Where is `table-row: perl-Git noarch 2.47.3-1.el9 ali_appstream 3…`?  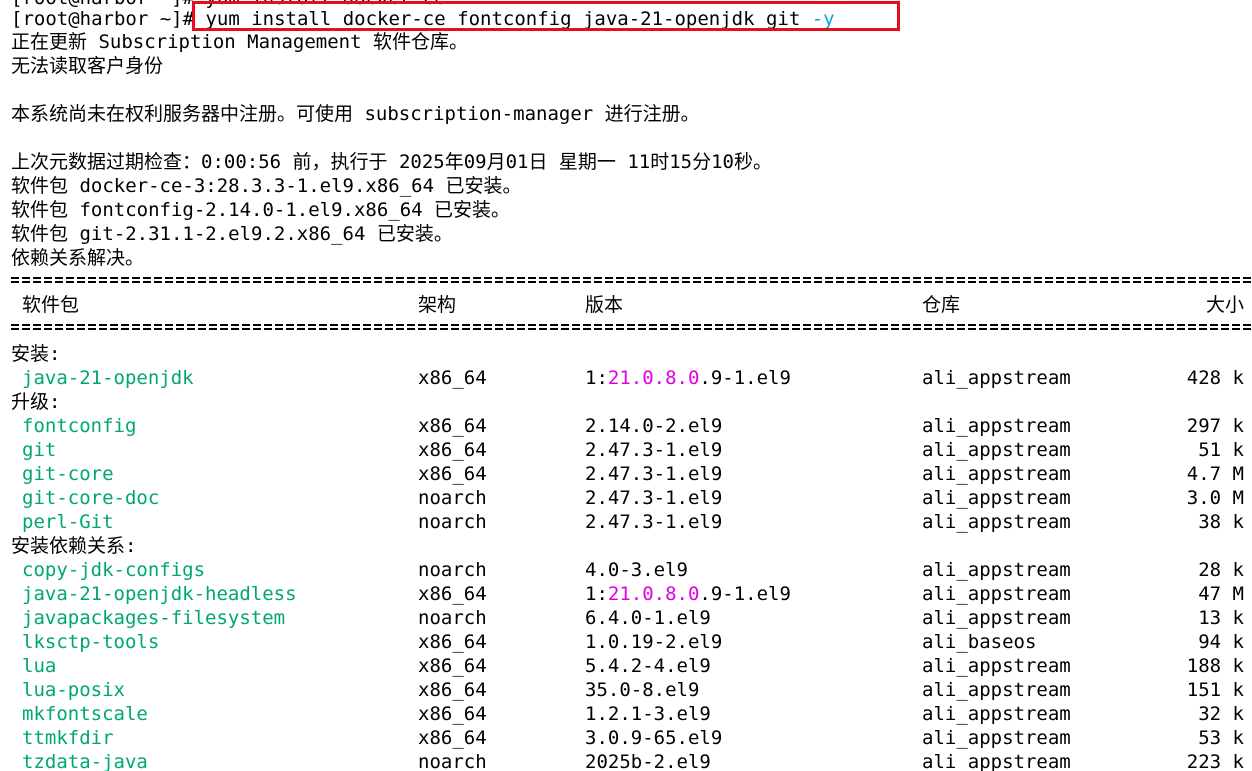
table-row: perl-Git noarch 2.47.3-1.el9 ali_appstream 3… is located at coordinates (631, 522).